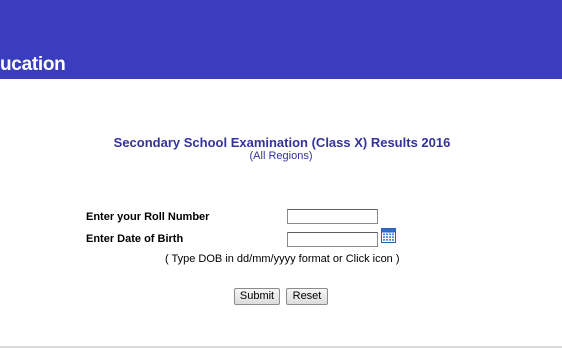 This screenshot has width=562, height=348. Describe the element at coordinates (33, 64) in the screenshot. I see `site-title: ucation` at that location.